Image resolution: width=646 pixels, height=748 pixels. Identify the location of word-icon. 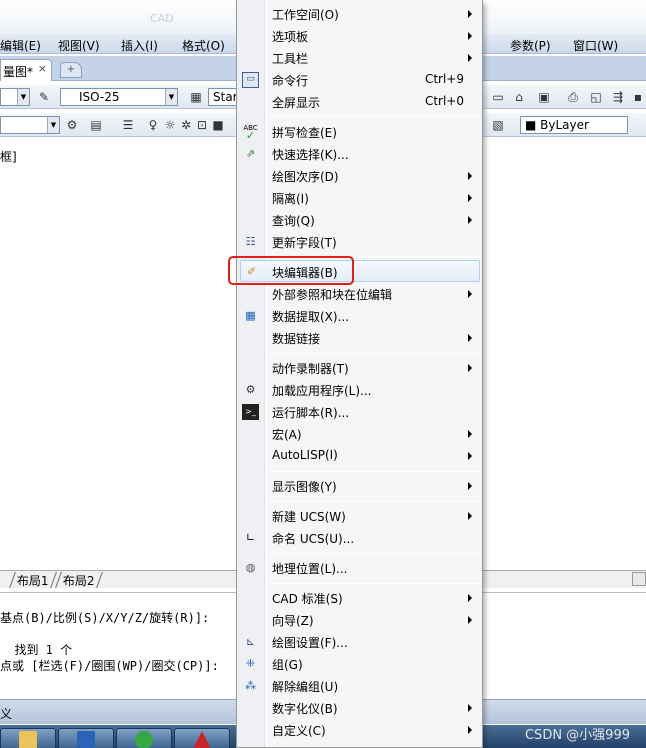
(86, 739).